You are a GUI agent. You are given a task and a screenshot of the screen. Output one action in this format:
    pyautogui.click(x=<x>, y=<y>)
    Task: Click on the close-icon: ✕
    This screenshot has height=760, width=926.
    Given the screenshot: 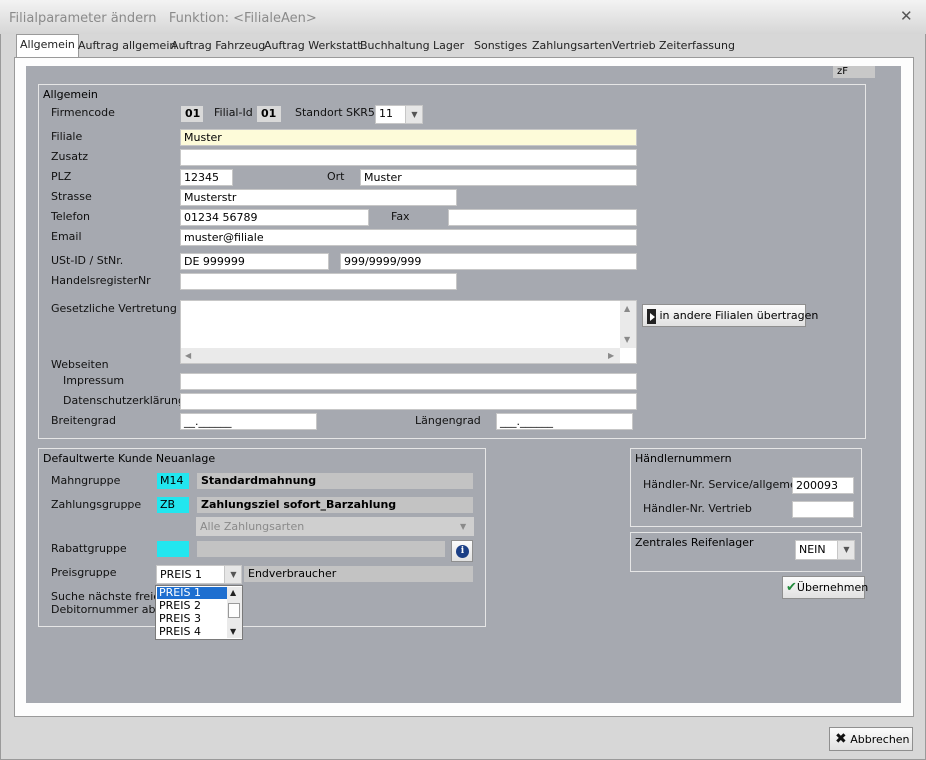 What is the action you would take?
    pyautogui.click(x=906, y=16)
    